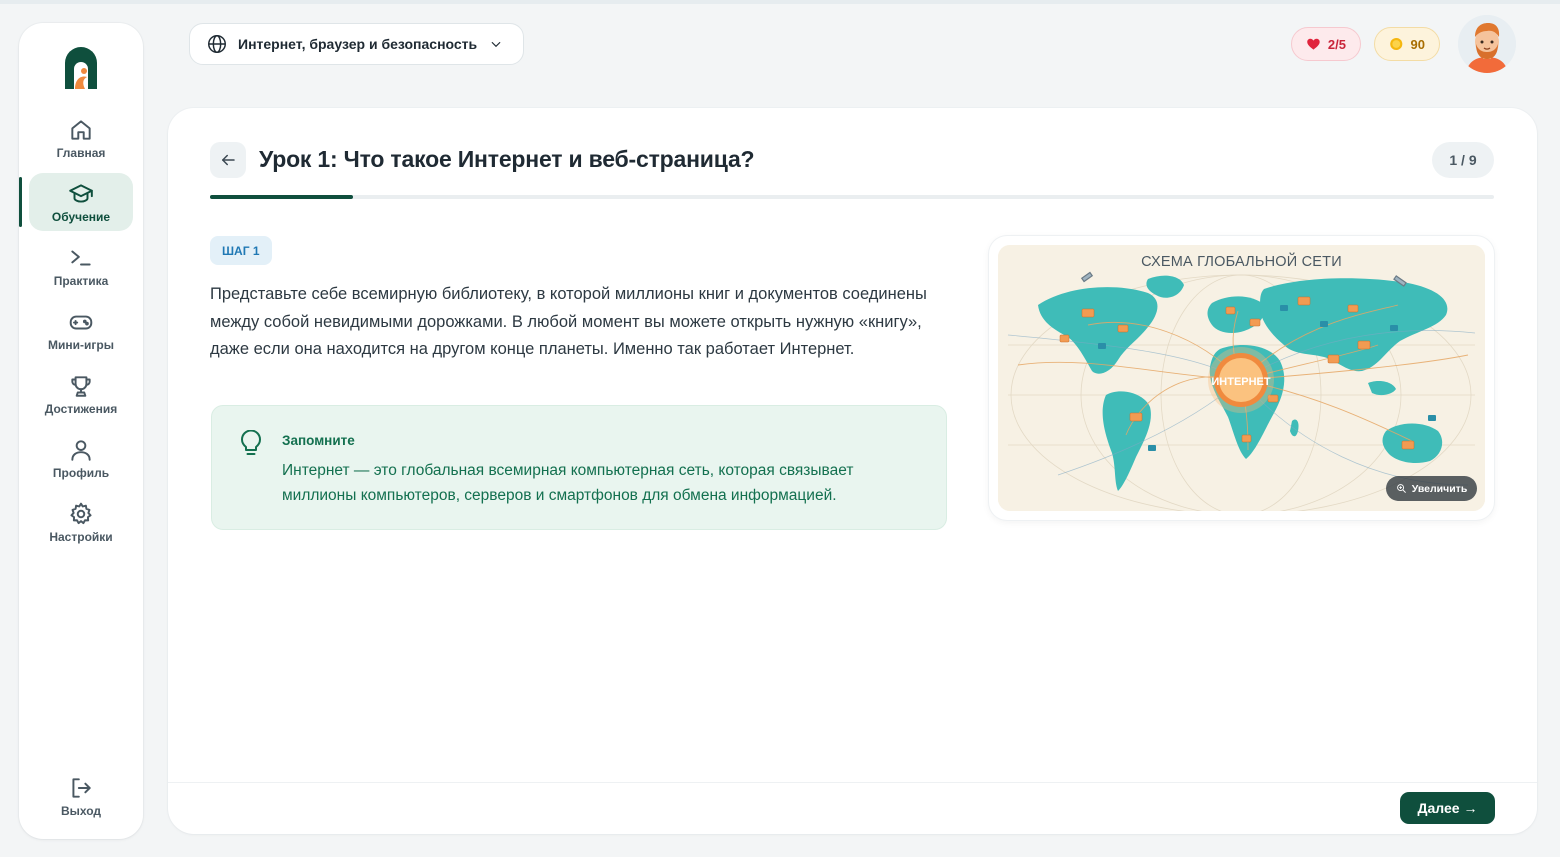 This screenshot has height=857, width=1560. Describe the element at coordinates (496, 44) in the screenshot. I see `chevron-down-icon` at that location.